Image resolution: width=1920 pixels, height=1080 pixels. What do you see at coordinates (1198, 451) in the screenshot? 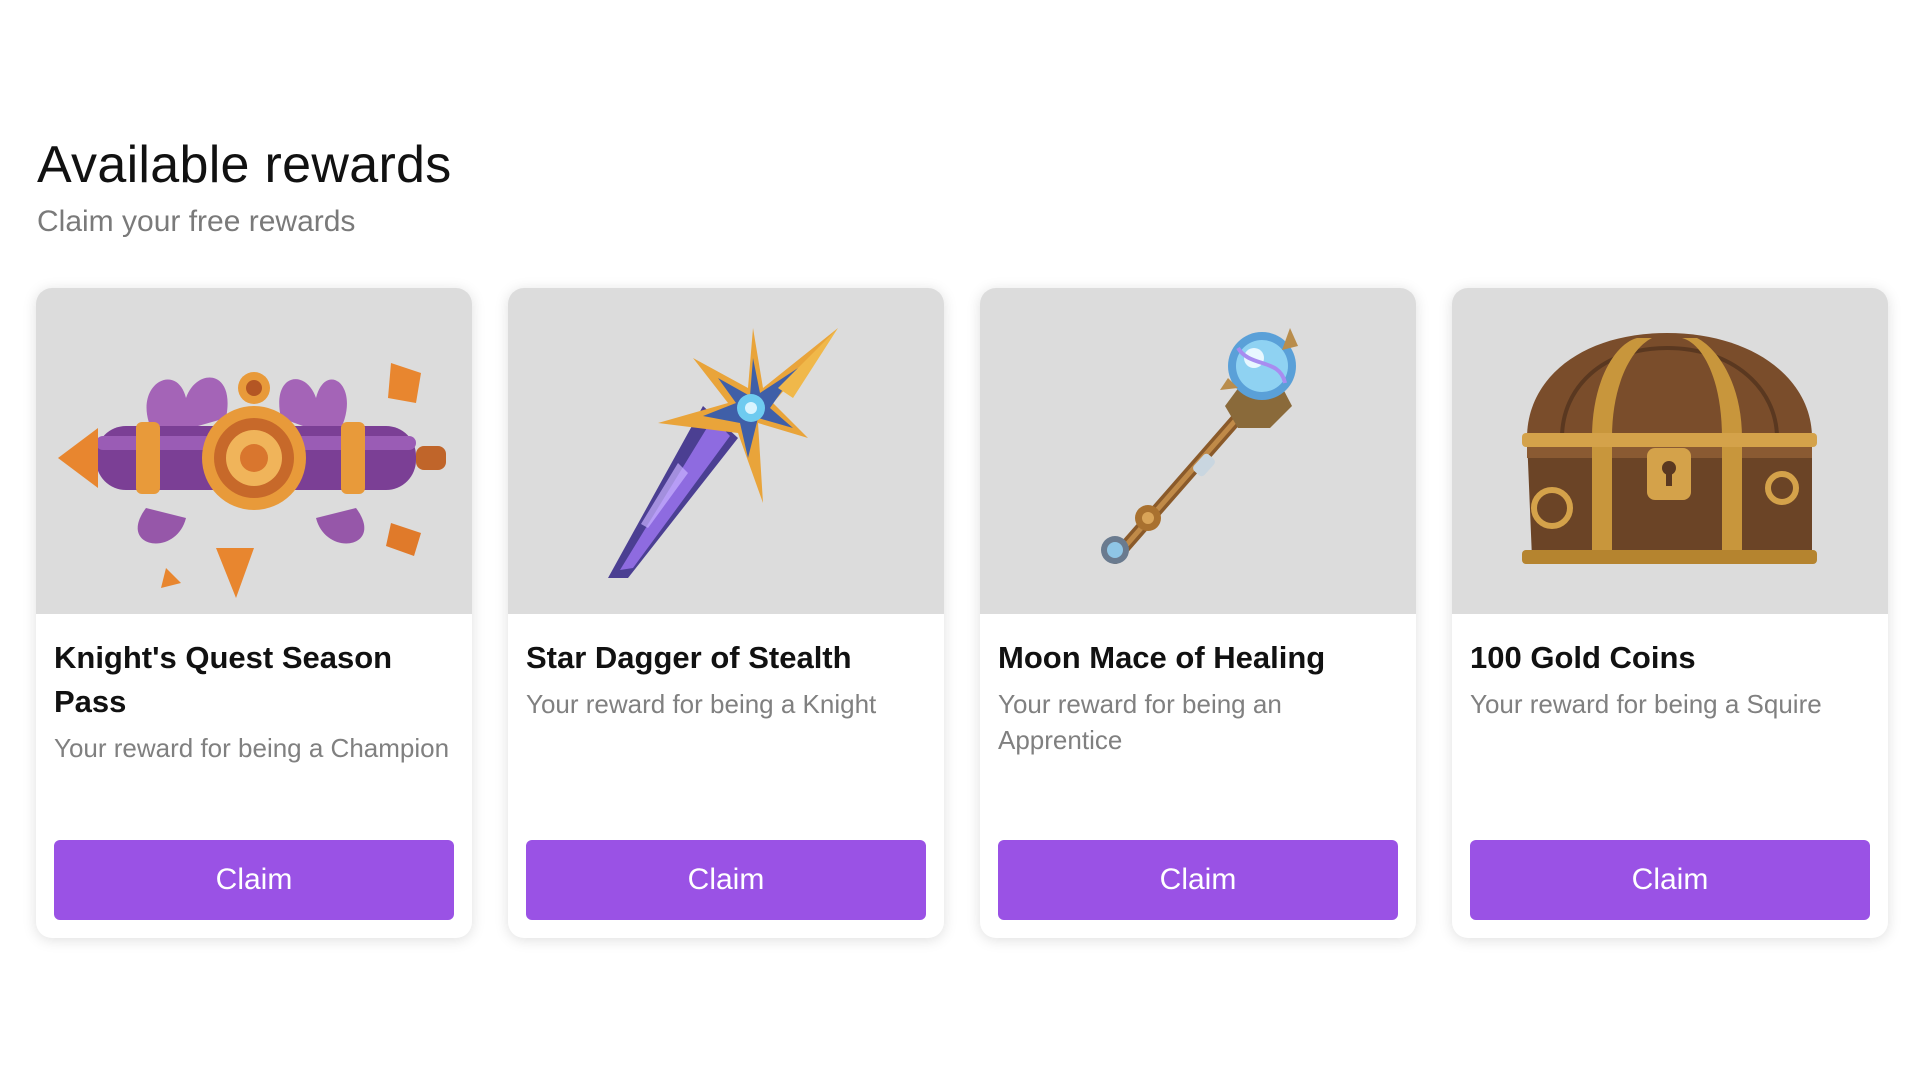
I see `moon-mace-image` at bounding box center [1198, 451].